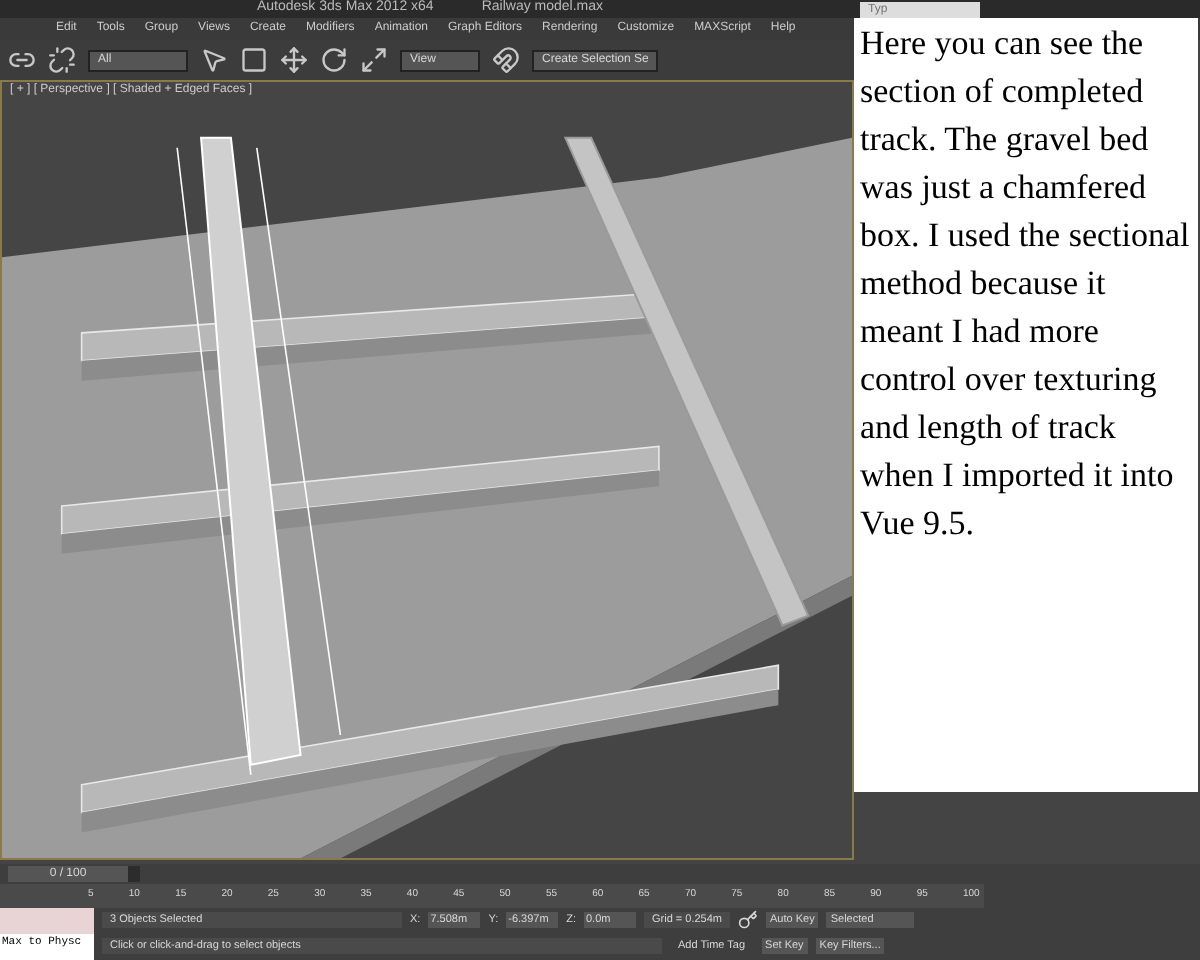 This screenshot has width=1200, height=960. I want to click on region-icon, so click(254, 60).